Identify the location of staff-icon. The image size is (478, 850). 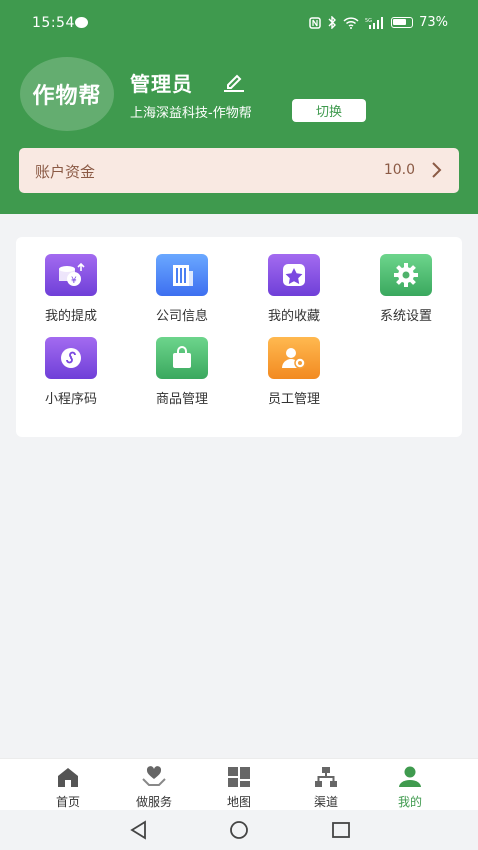
(294, 358).